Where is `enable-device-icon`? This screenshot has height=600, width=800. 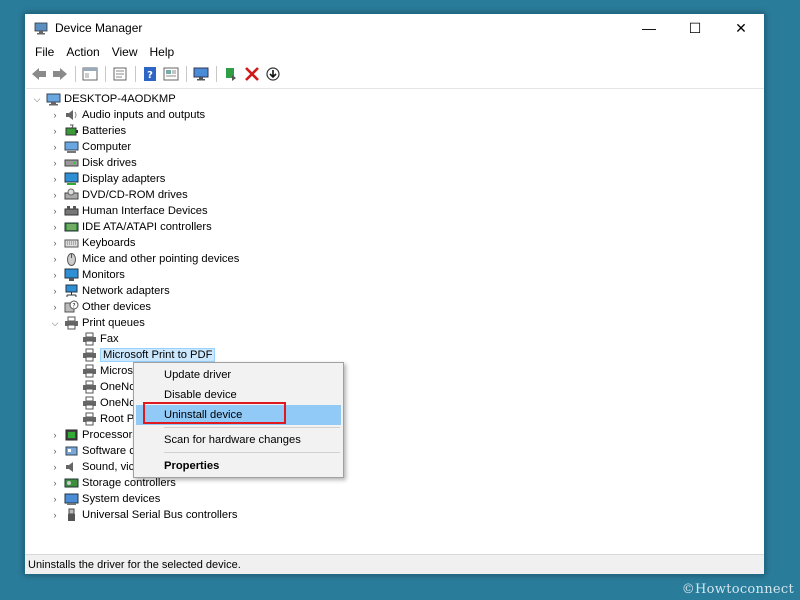 enable-device-icon is located at coordinates (231, 74).